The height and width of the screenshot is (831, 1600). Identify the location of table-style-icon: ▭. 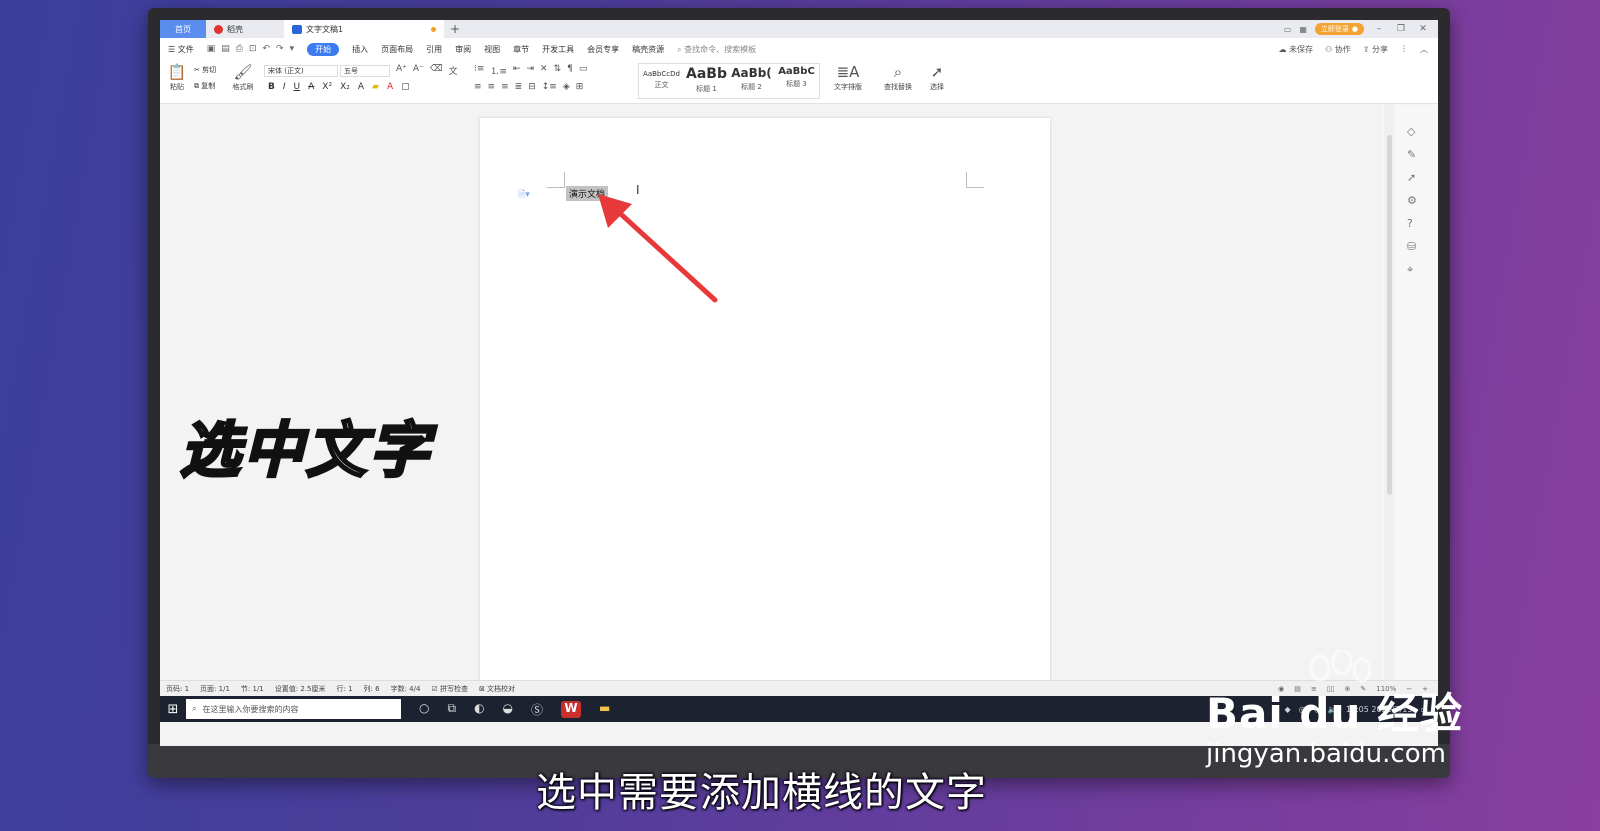
(583, 70).